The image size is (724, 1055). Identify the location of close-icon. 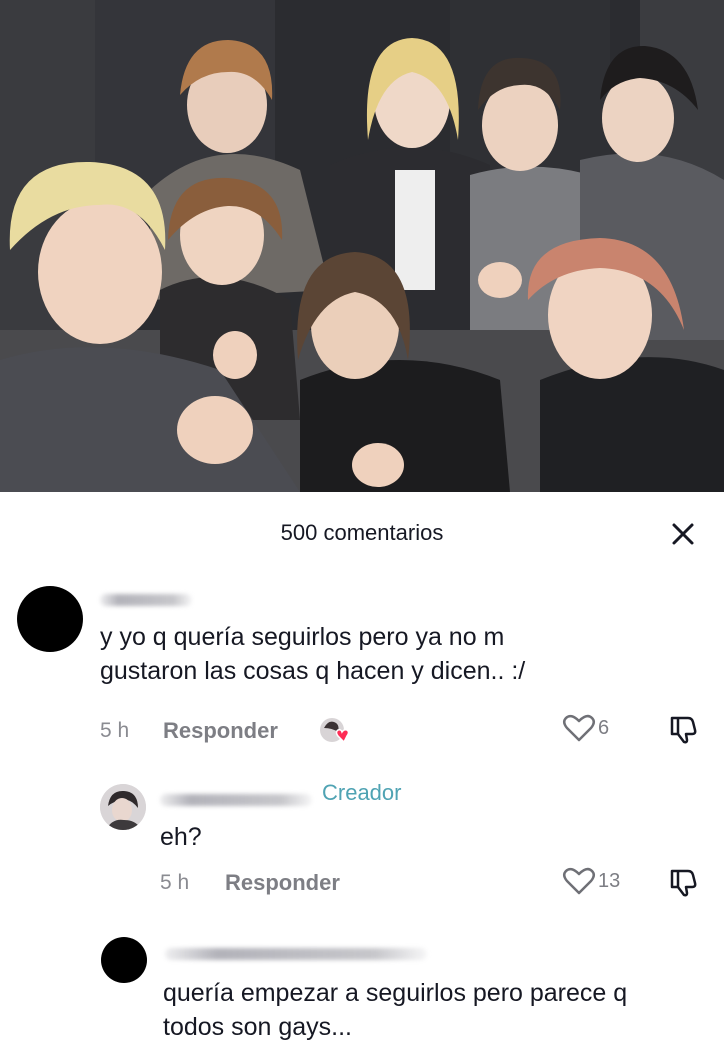
(683, 534).